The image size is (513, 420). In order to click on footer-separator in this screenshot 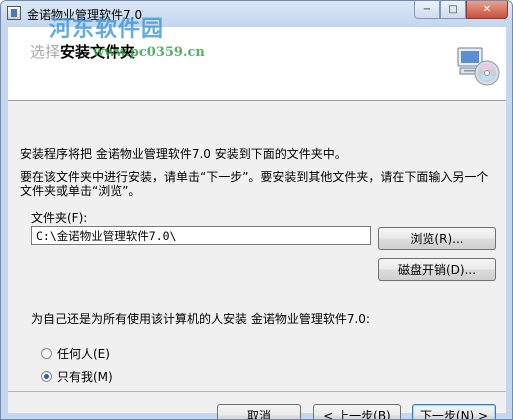, I will do `click(257, 391)`.